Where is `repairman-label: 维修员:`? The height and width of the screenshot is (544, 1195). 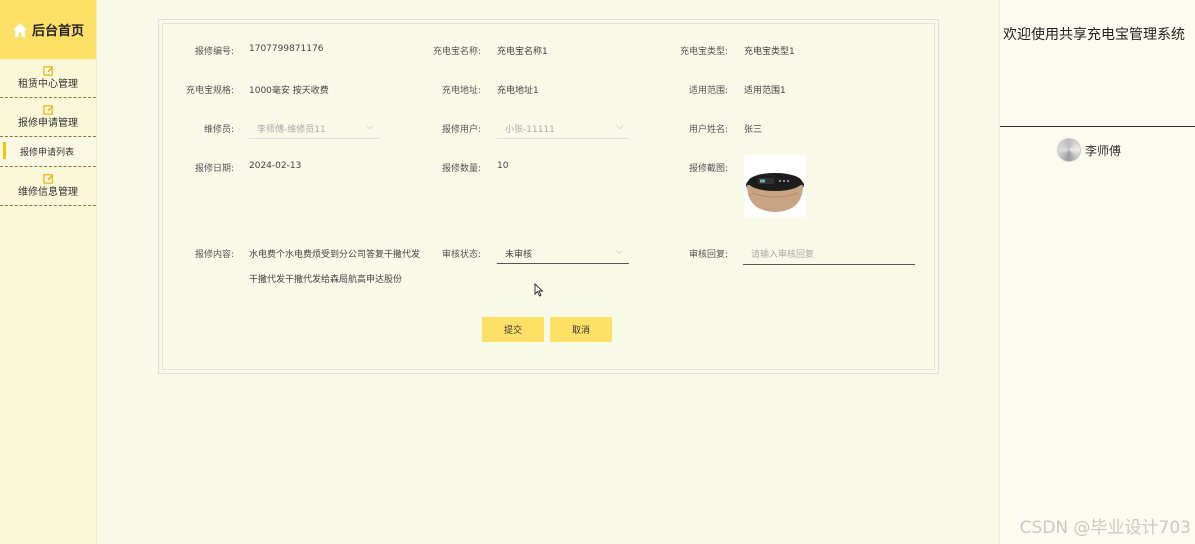 repairman-label: 维修员: is located at coordinates (218, 130).